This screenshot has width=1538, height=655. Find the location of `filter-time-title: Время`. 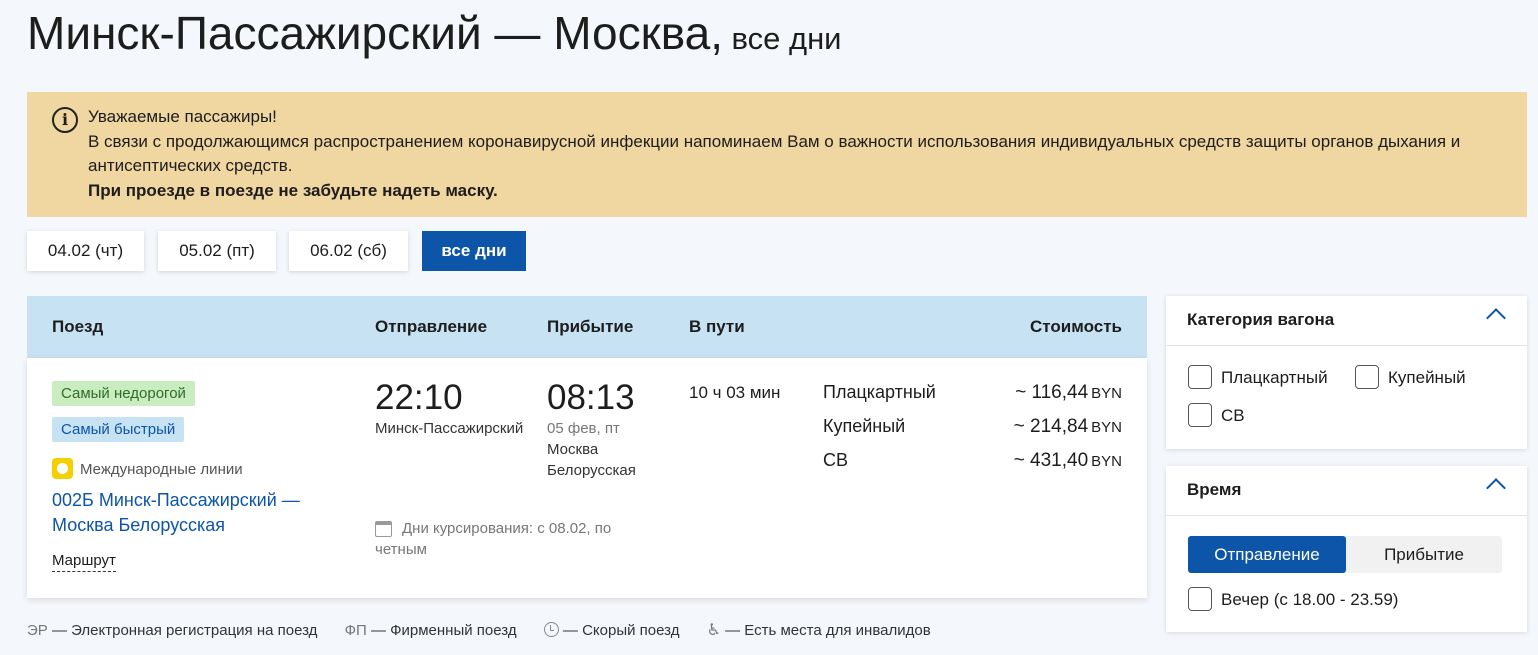

filter-time-title: Время is located at coordinates (1214, 489).